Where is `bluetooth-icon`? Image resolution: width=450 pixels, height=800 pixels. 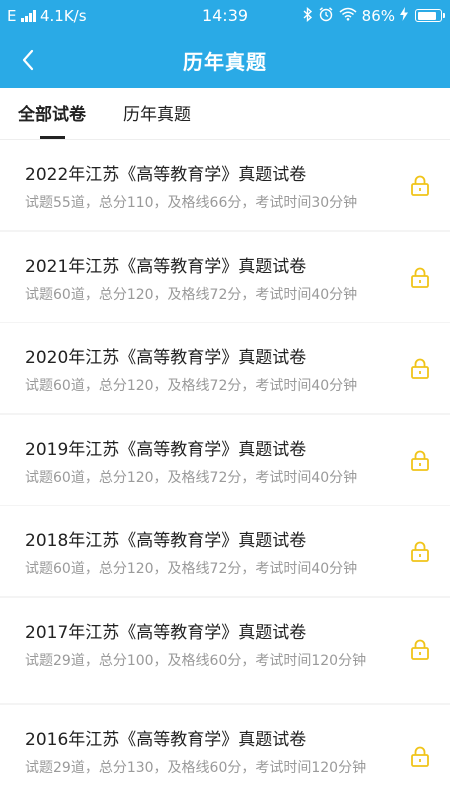
bluetooth-icon is located at coordinates (308, 15).